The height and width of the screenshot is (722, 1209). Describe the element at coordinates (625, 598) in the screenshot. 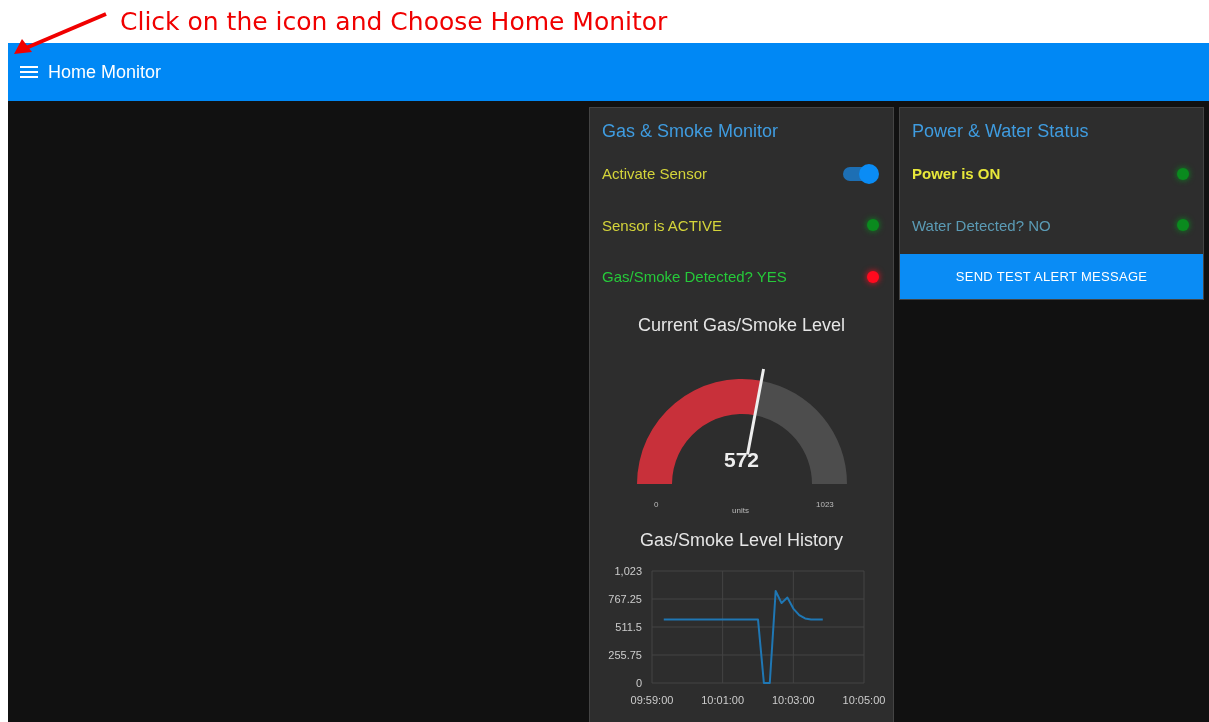

I see `y-tick-label: 767.25` at that location.